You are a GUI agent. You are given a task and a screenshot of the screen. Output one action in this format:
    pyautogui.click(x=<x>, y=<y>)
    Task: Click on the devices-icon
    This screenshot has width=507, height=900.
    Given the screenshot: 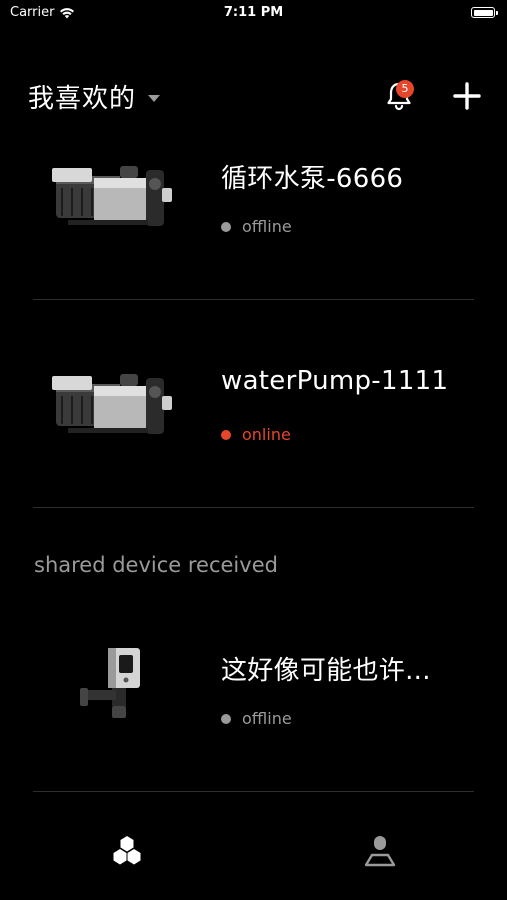 What is the action you would take?
    pyautogui.click(x=127, y=850)
    